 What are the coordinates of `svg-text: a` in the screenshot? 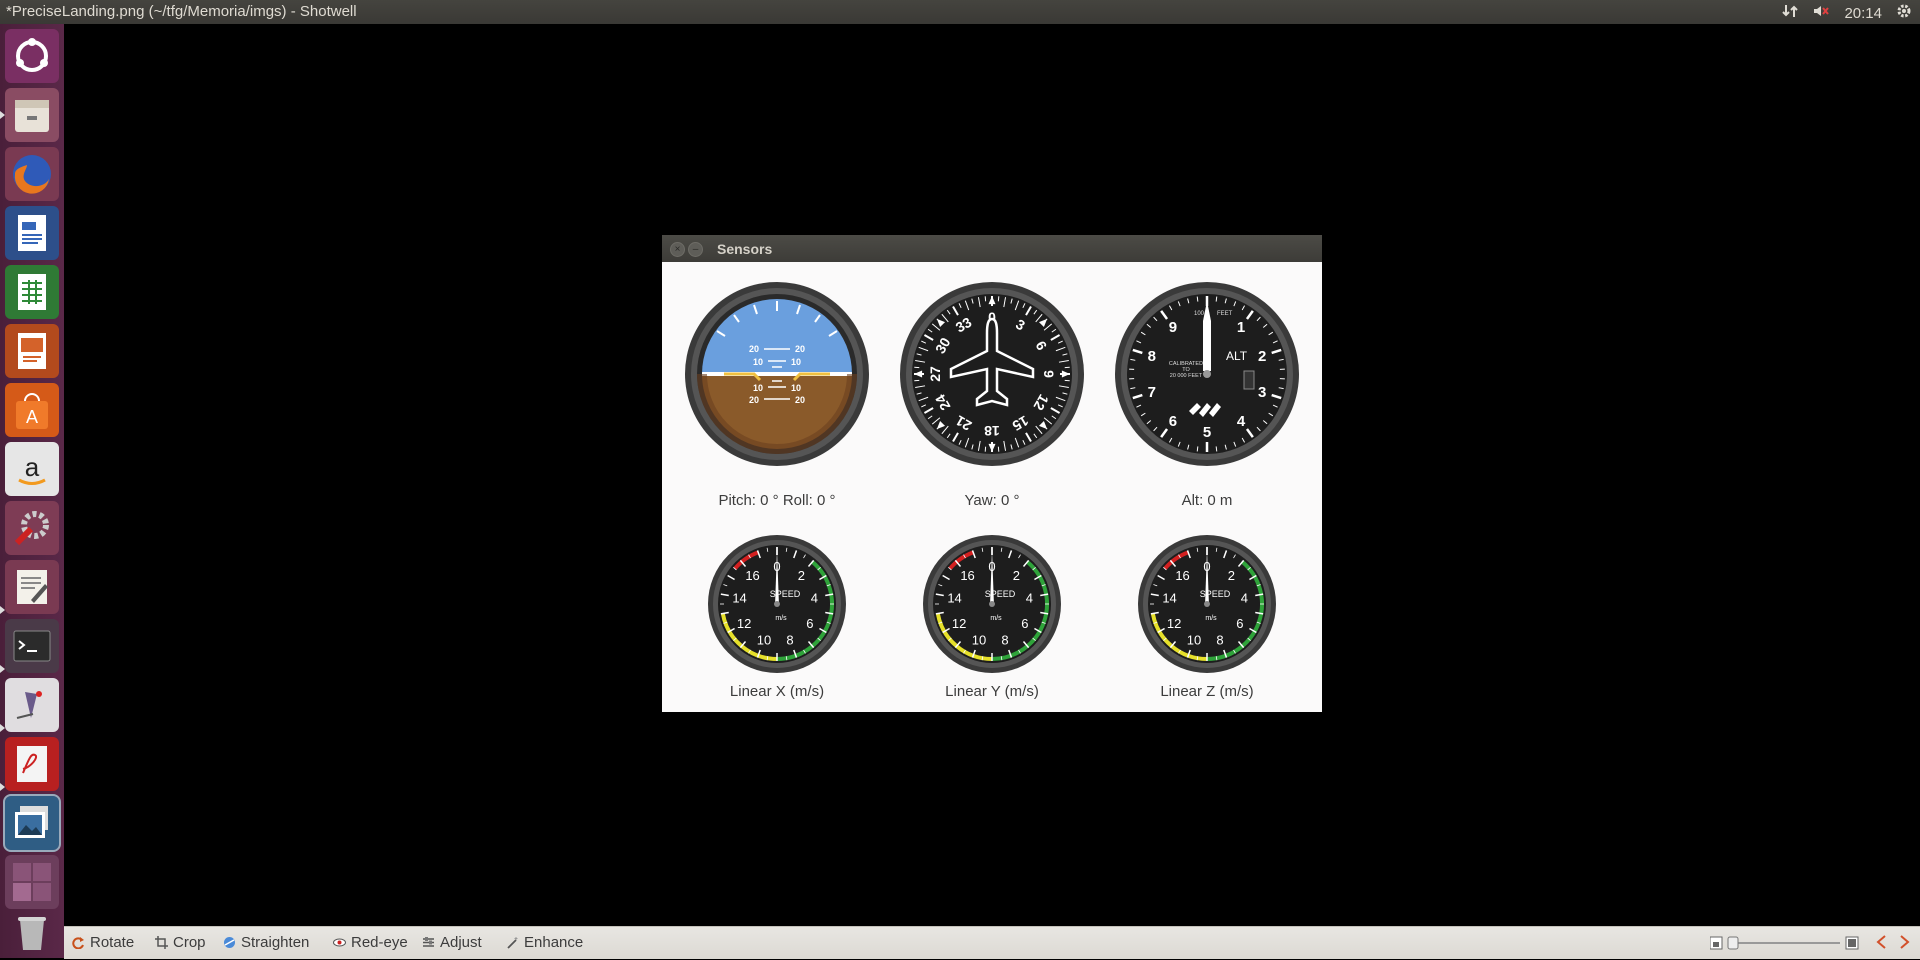 It's located at (32, 467).